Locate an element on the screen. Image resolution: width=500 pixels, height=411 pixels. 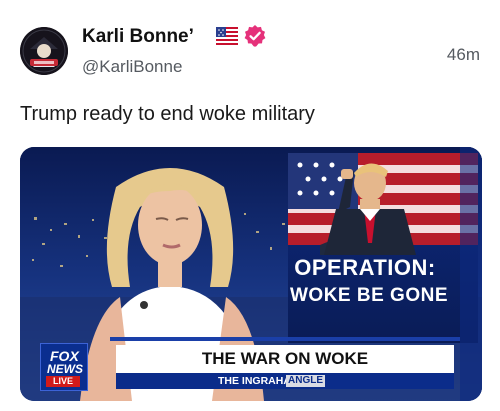
avatar is located at coordinates (44, 51).